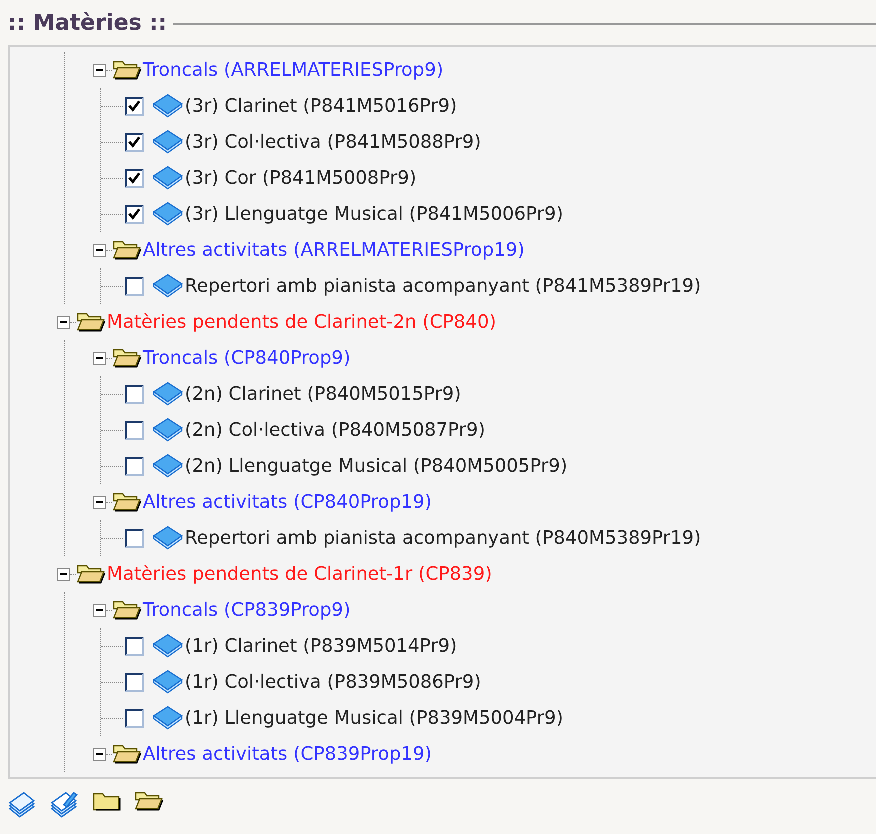 The width and height of the screenshot is (876, 834). What do you see at coordinates (287, 754) in the screenshot?
I see `group-label: Altres activitats (CP839Prop19)` at bounding box center [287, 754].